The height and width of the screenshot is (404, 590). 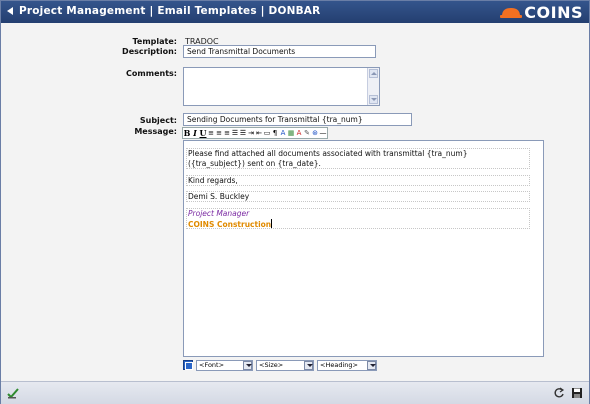 What do you see at coordinates (154, 41) in the screenshot?
I see `template-label: Template:` at bounding box center [154, 41].